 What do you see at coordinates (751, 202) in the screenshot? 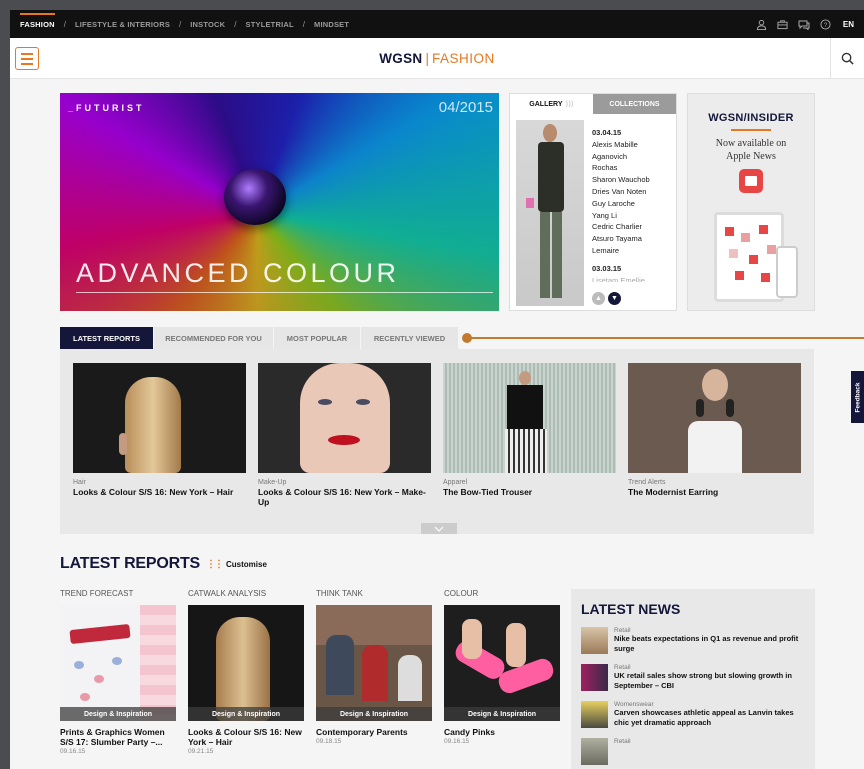
I see `insider-ad: WGSN/INSIDER Now available on Apple News` at bounding box center [751, 202].